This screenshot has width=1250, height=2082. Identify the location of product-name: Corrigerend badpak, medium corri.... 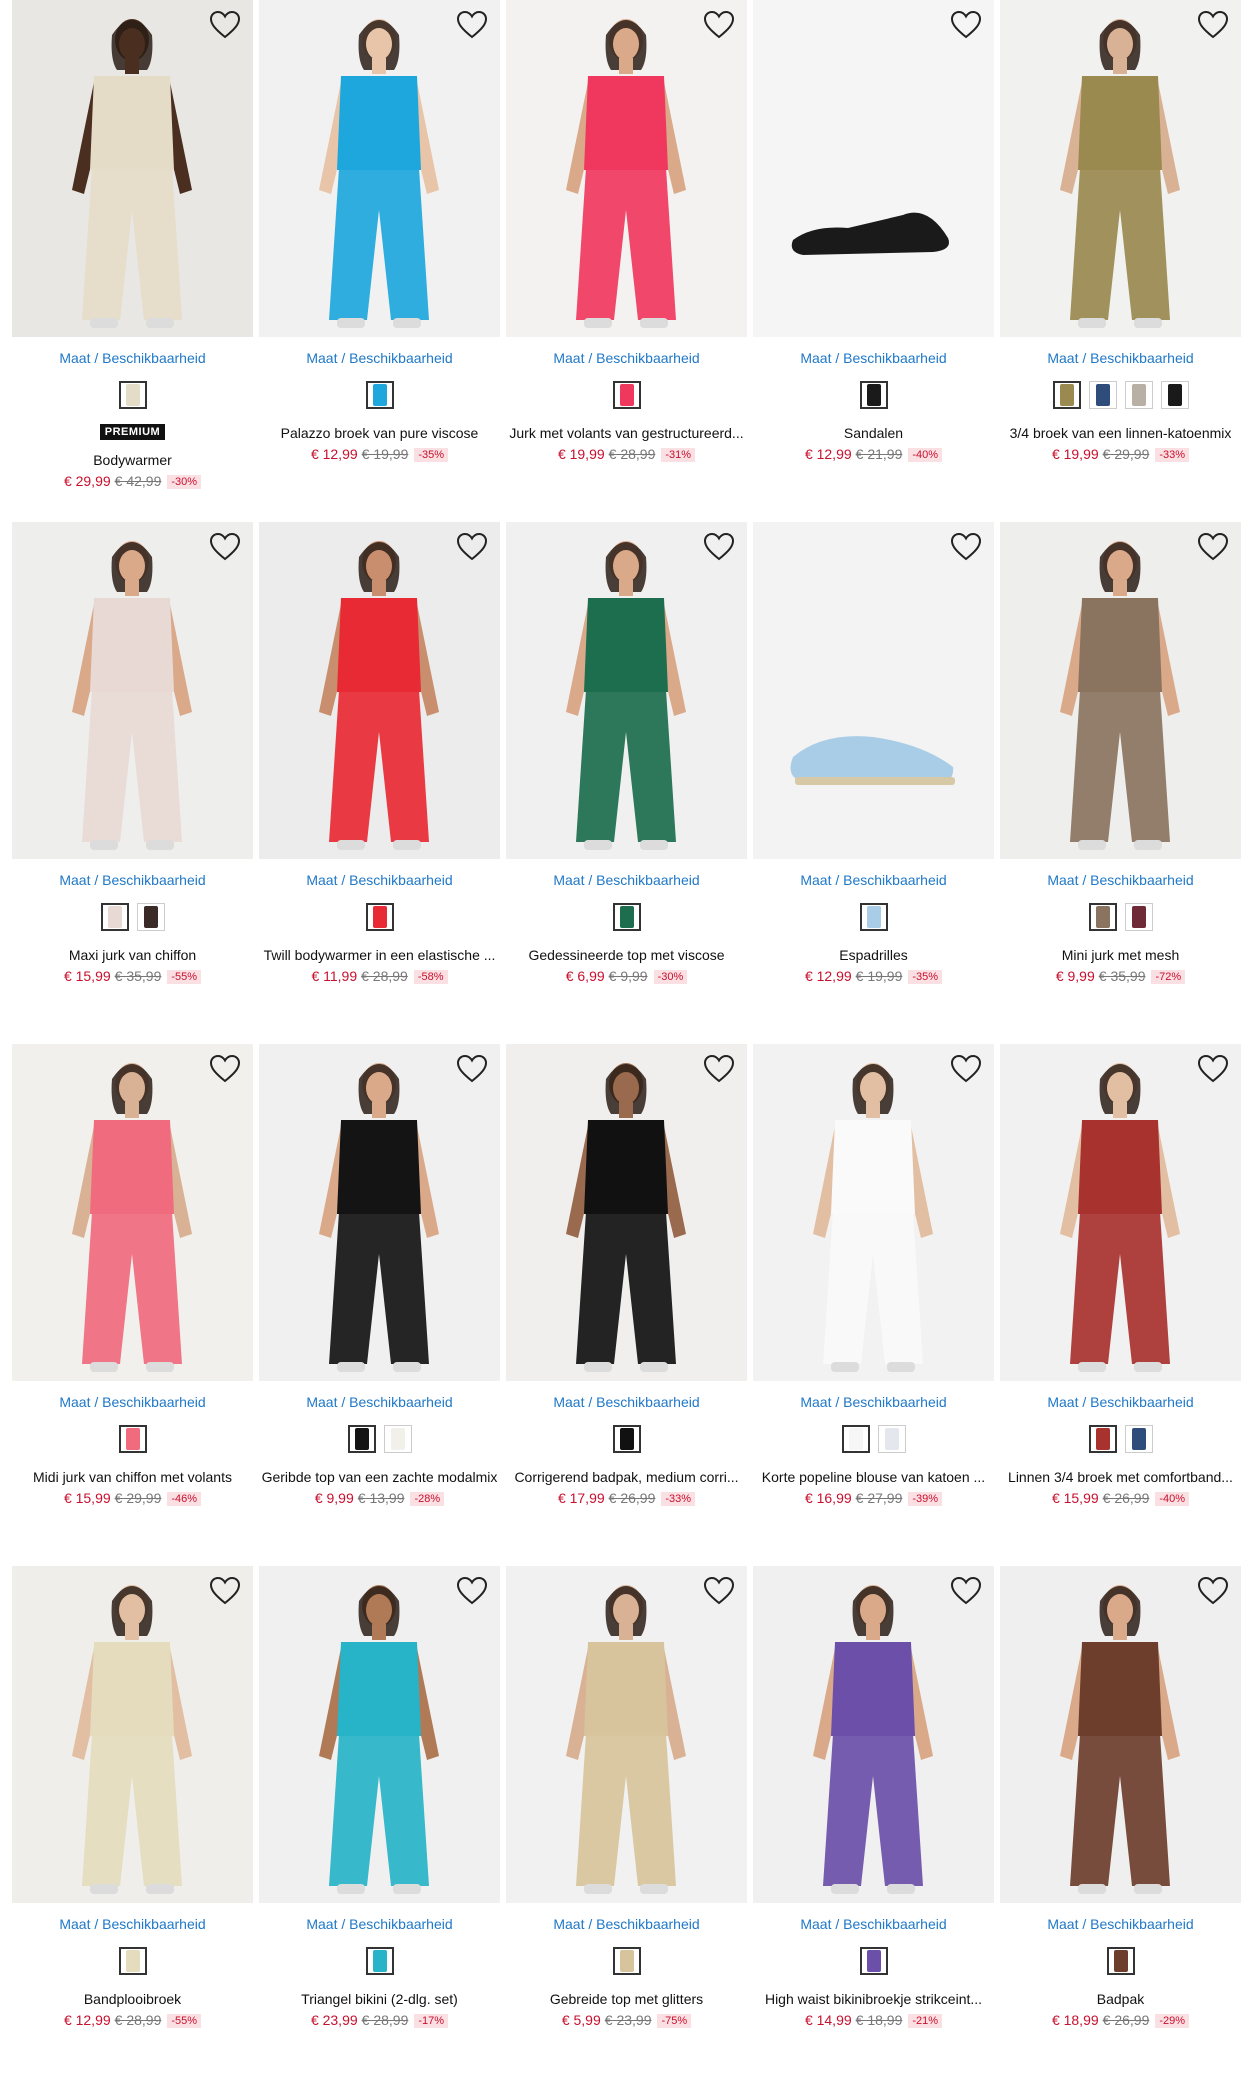
(626, 1477).